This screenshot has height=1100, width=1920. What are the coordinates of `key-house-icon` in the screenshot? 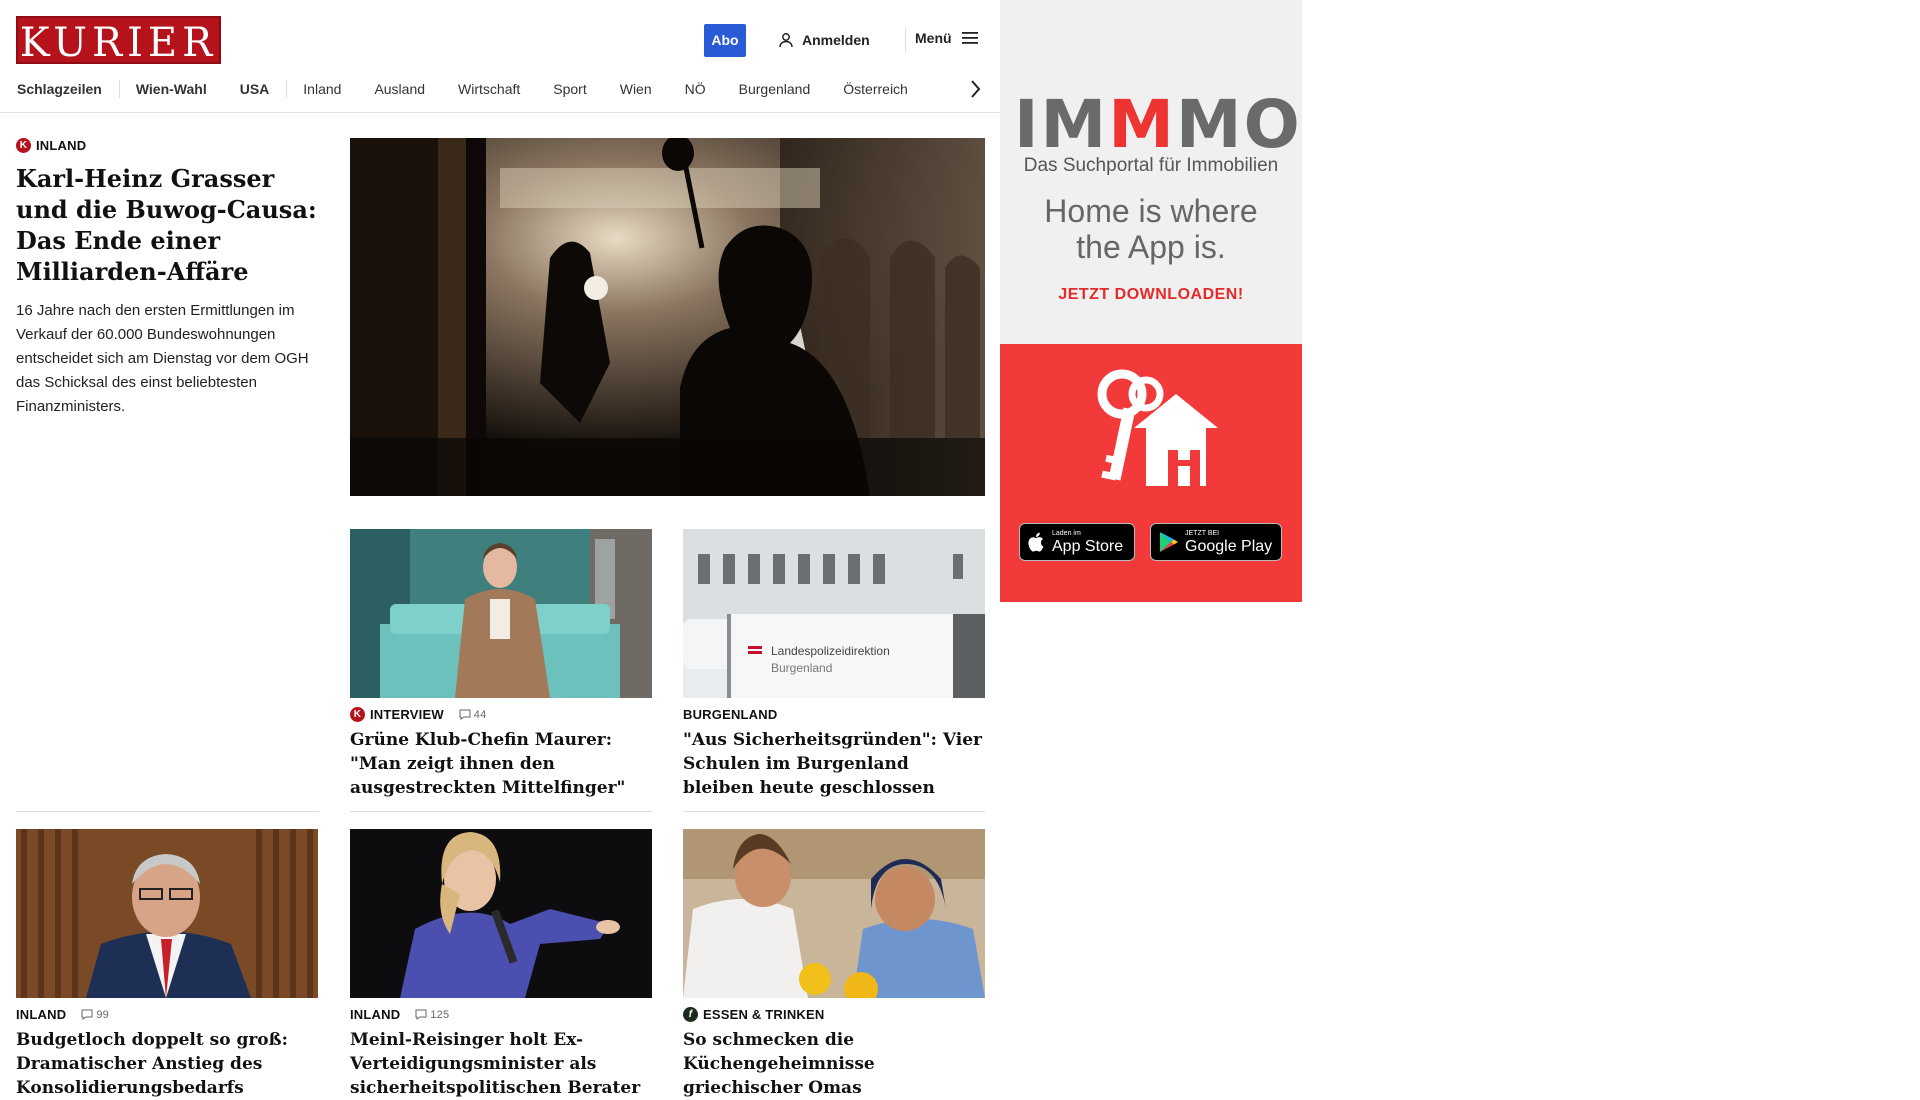 It's located at (1157, 427).